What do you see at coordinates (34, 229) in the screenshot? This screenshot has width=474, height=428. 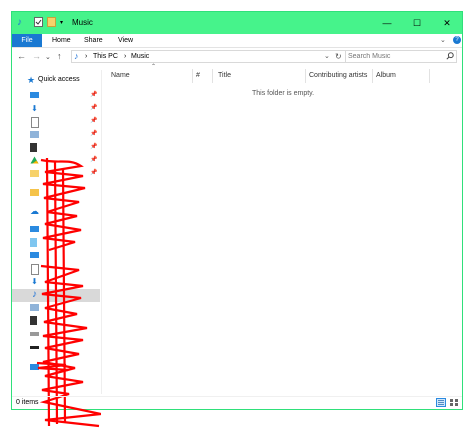 I see `computer-icon` at bounding box center [34, 229].